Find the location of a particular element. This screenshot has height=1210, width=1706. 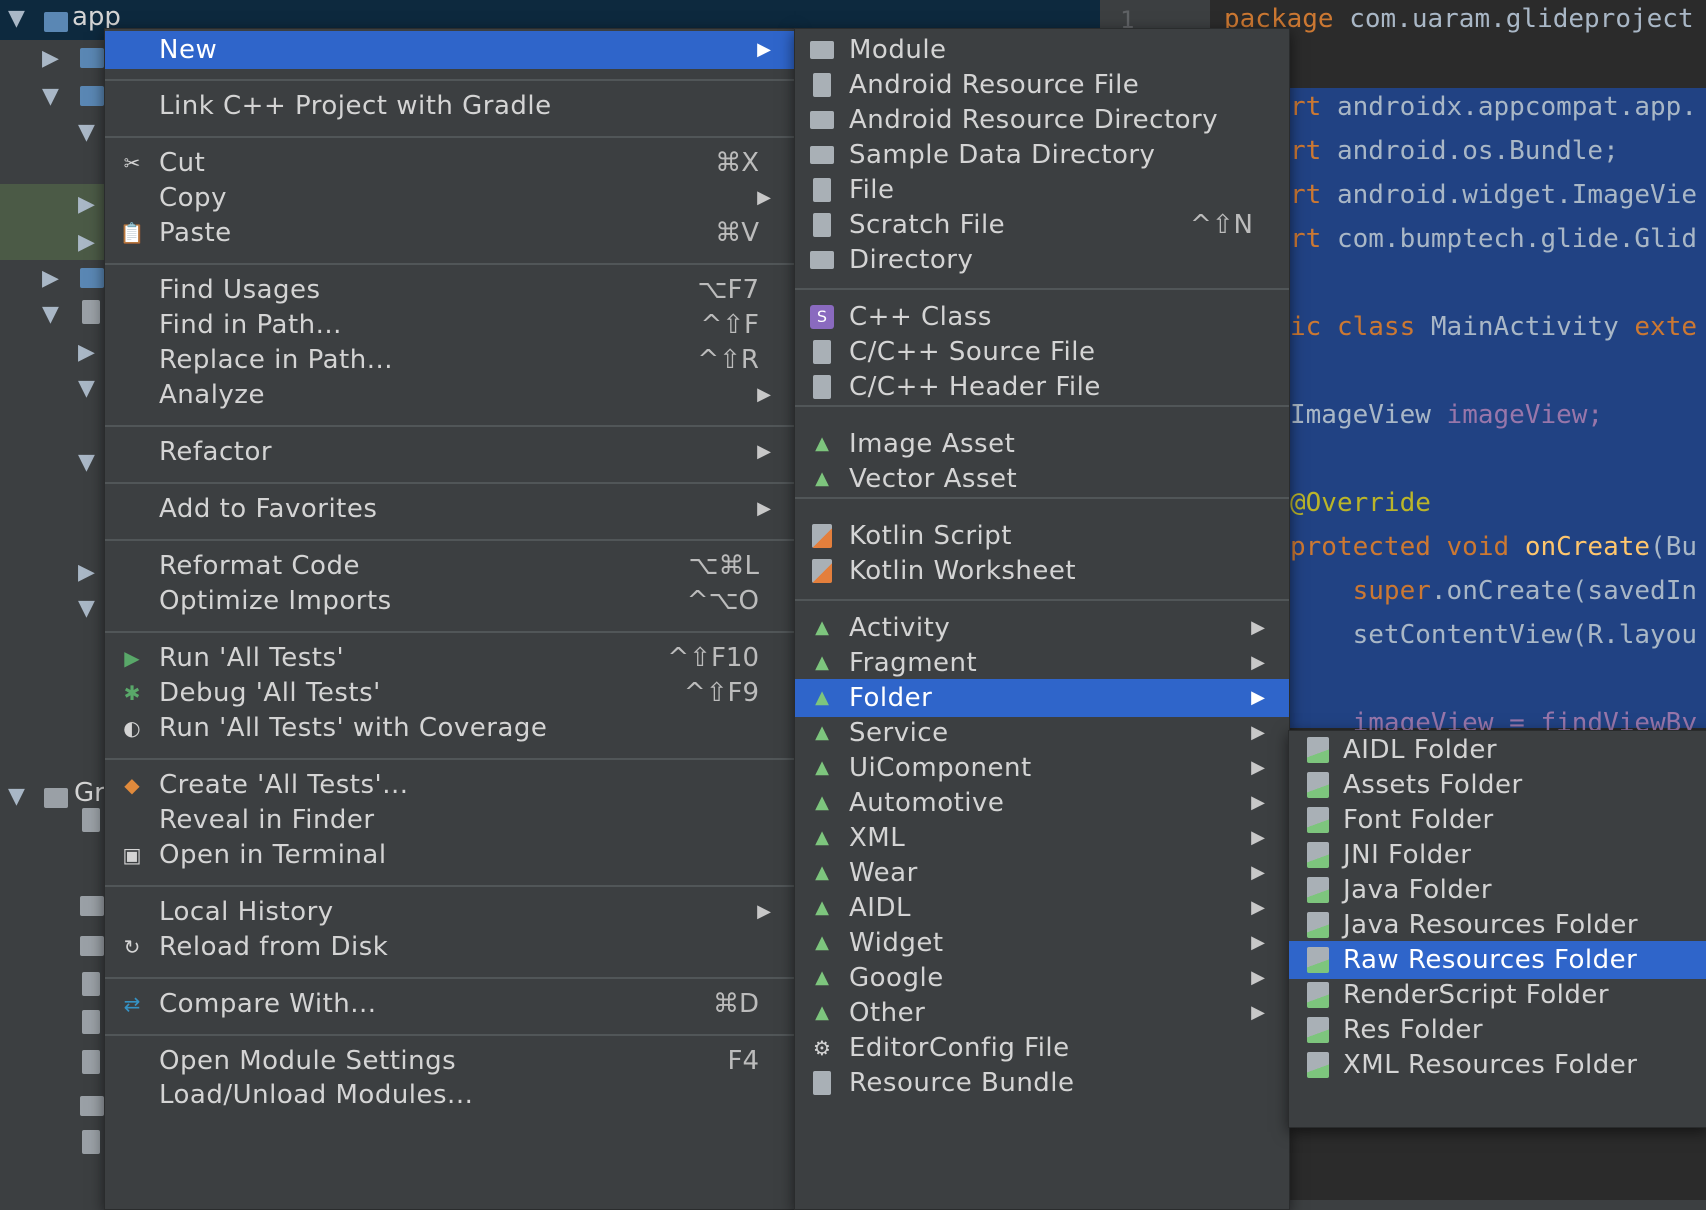

new-menu-item-android-resource-file: Android Resource File is located at coordinates (1042, 85).